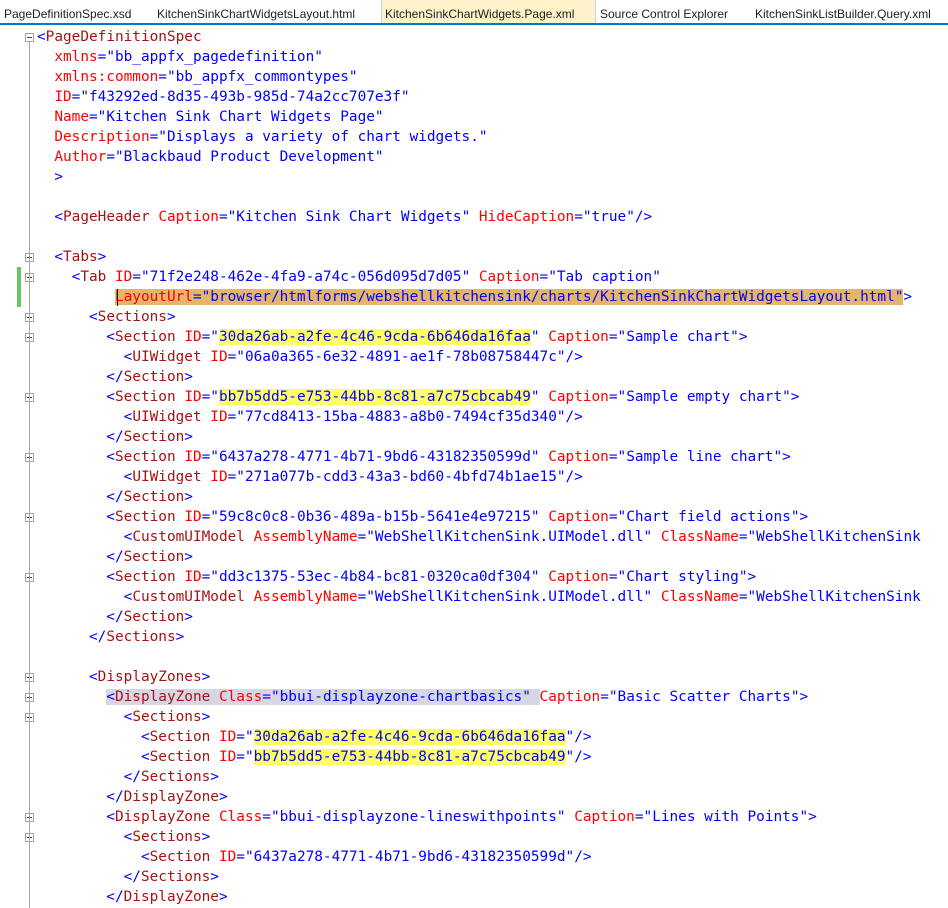 The image size is (948, 908). Describe the element at coordinates (262, 77) in the screenshot. I see `code-token: bb_appfx_commontypes` at that location.